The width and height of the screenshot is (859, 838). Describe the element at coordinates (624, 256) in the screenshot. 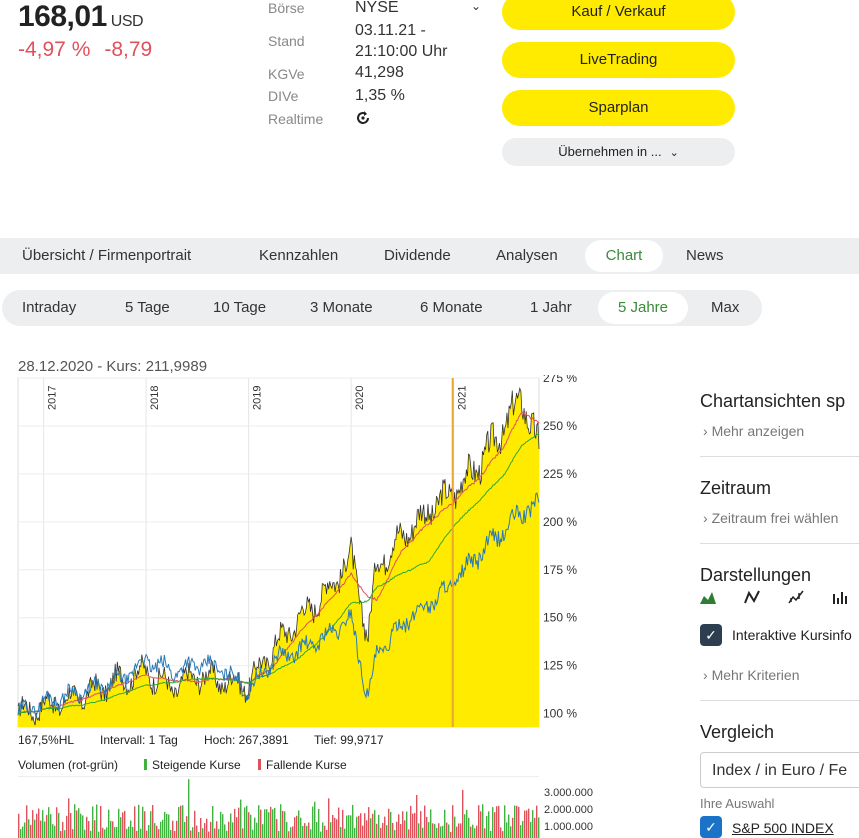

I see `tab-chart: Chart` at that location.